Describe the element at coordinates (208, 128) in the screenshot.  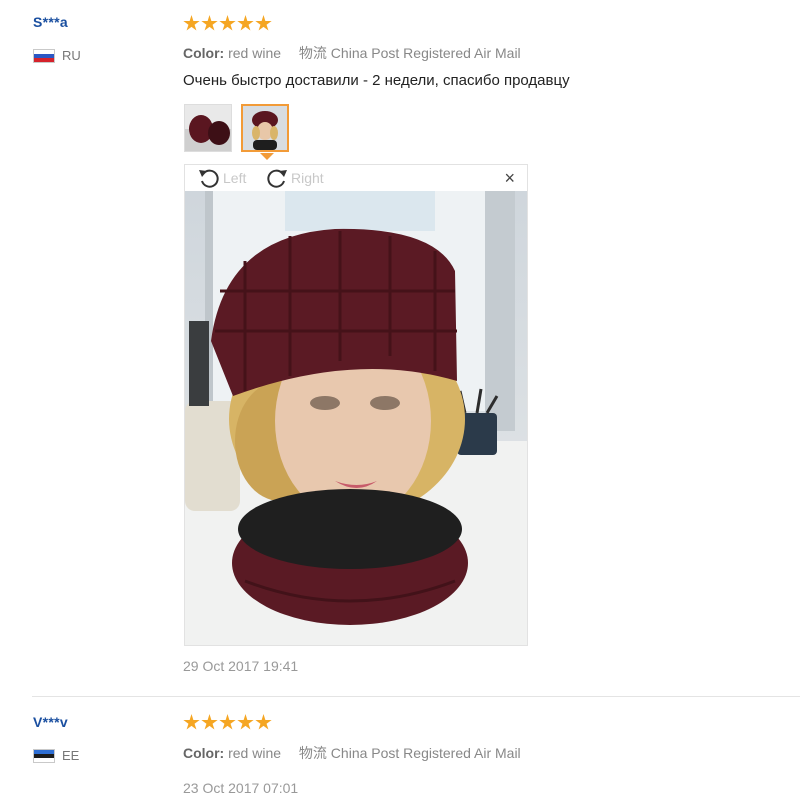
I see `review-photo-thumbnail` at that location.